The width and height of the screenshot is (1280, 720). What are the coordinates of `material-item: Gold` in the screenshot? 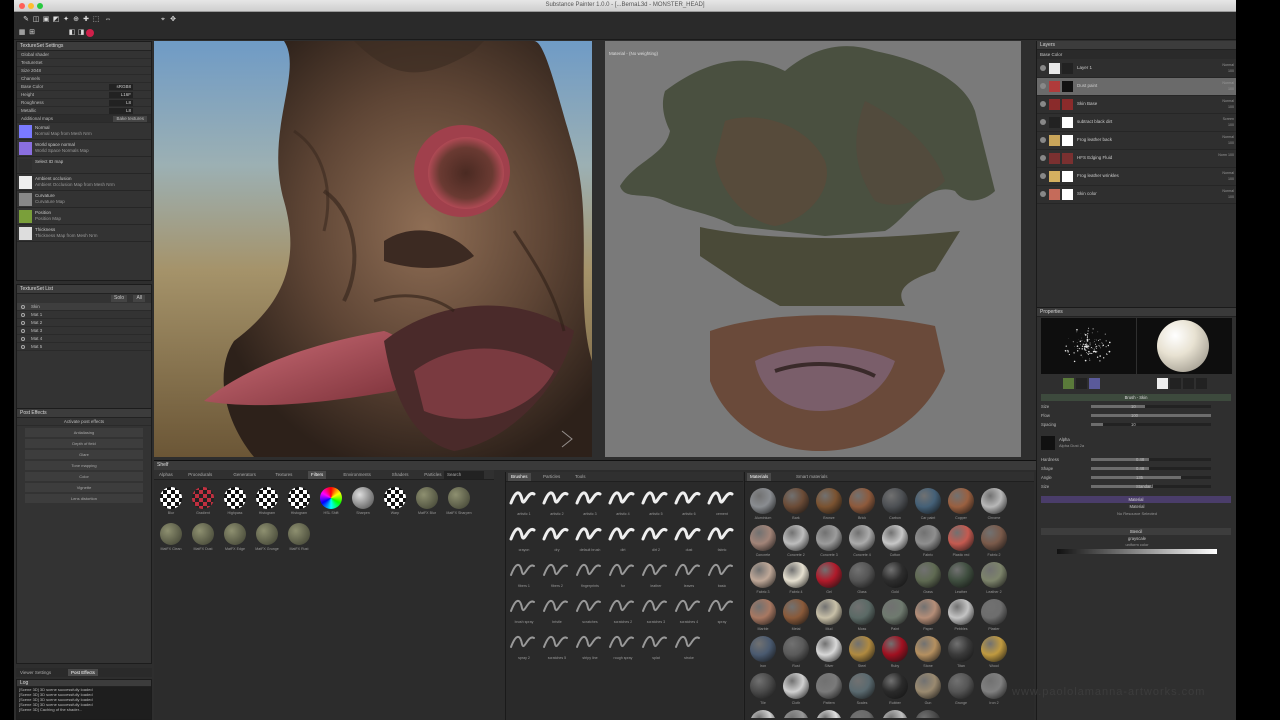 It's located at (895, 578).